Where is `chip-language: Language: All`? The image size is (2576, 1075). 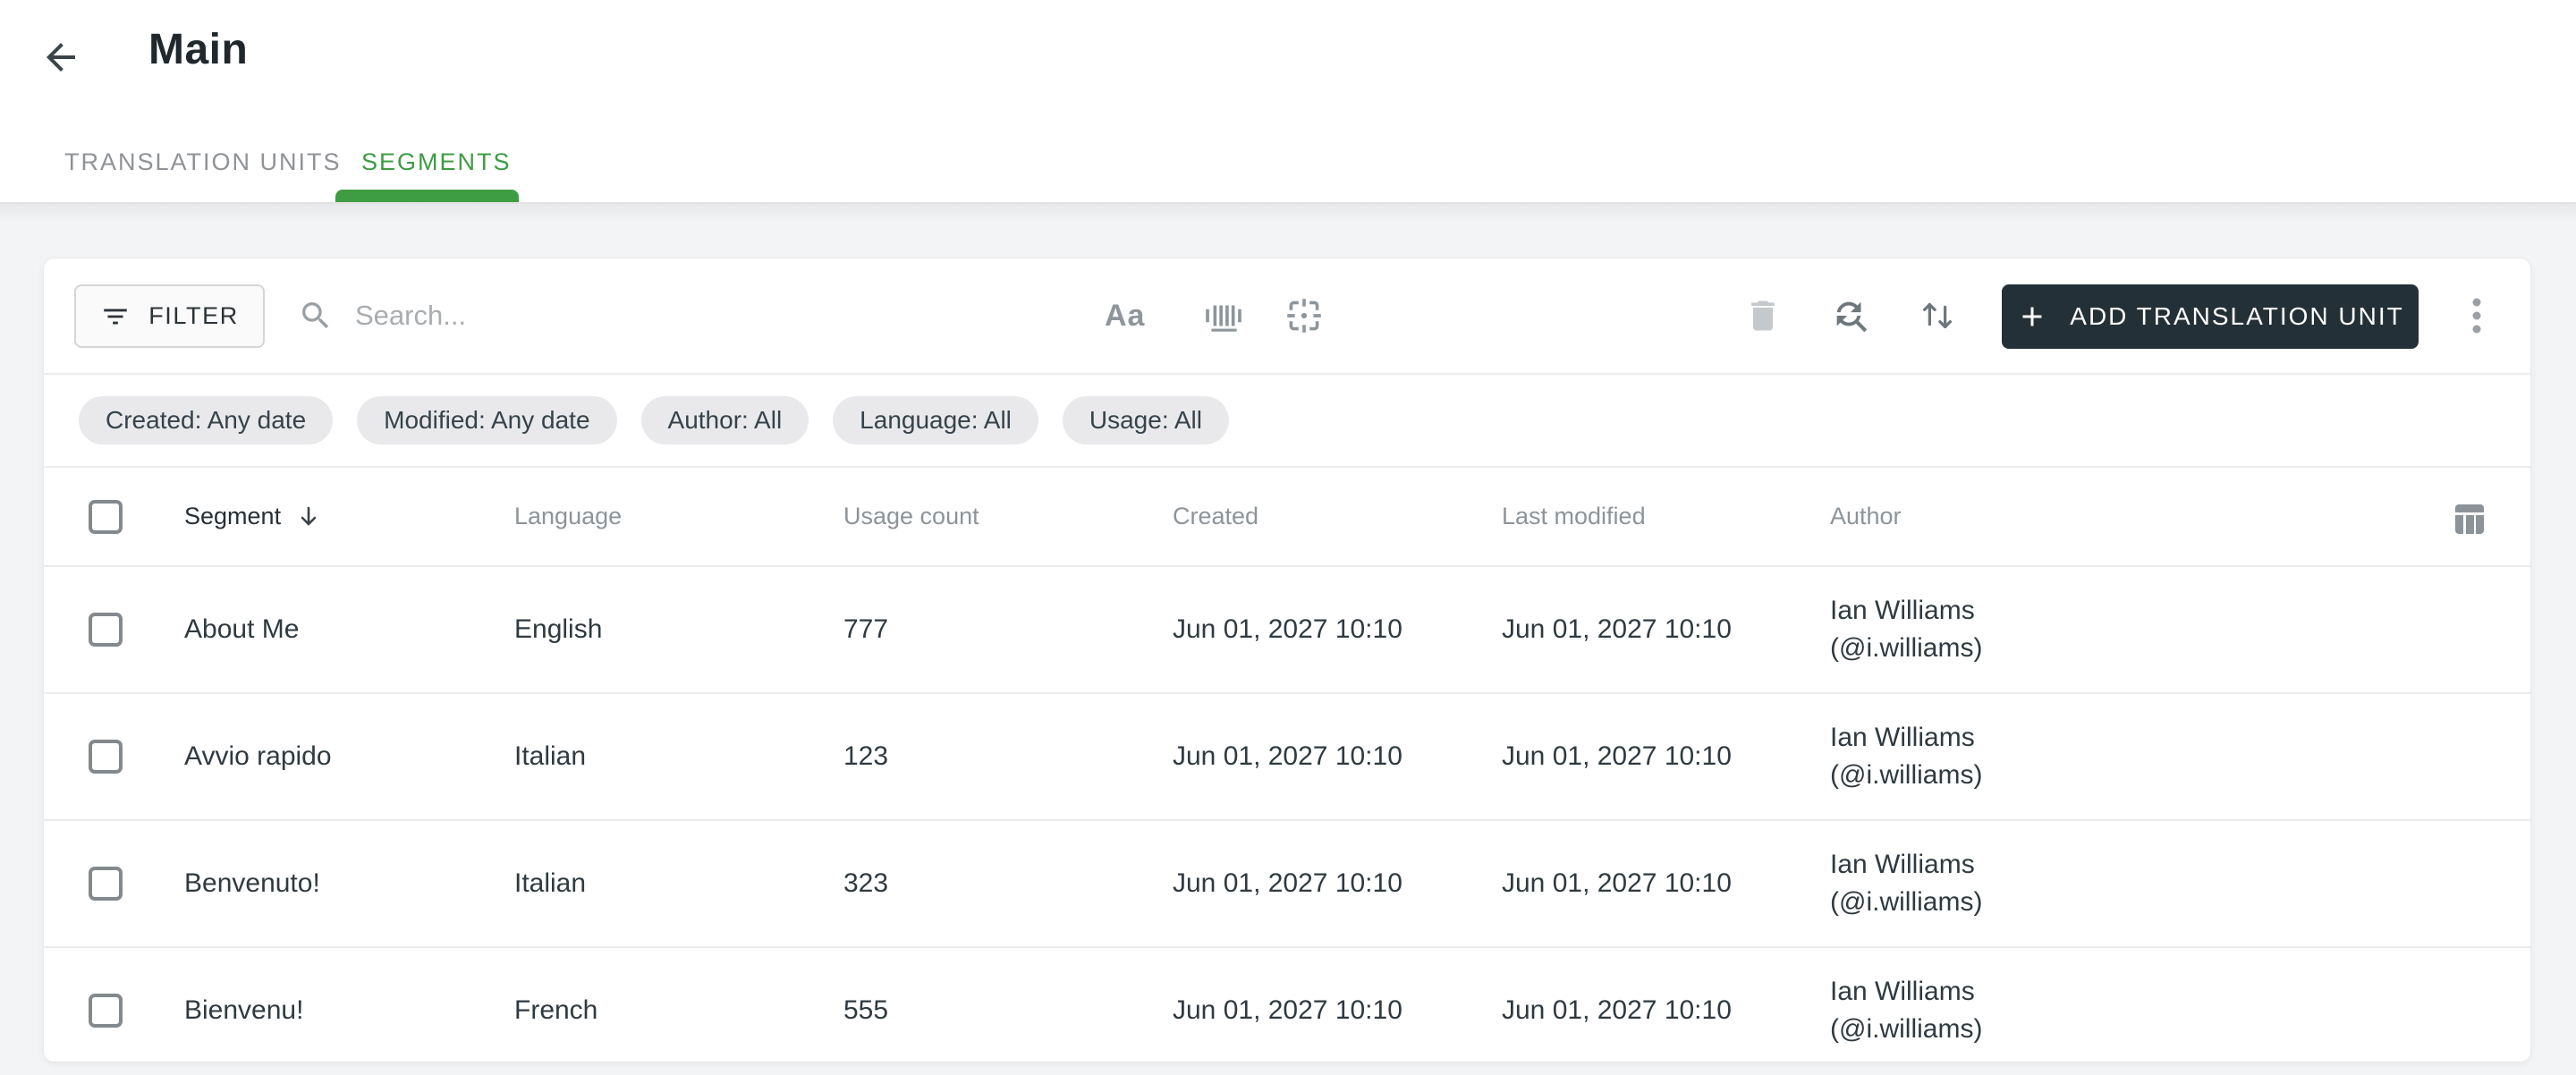 chip-language: Language: All is located at coordinates (935, 420).